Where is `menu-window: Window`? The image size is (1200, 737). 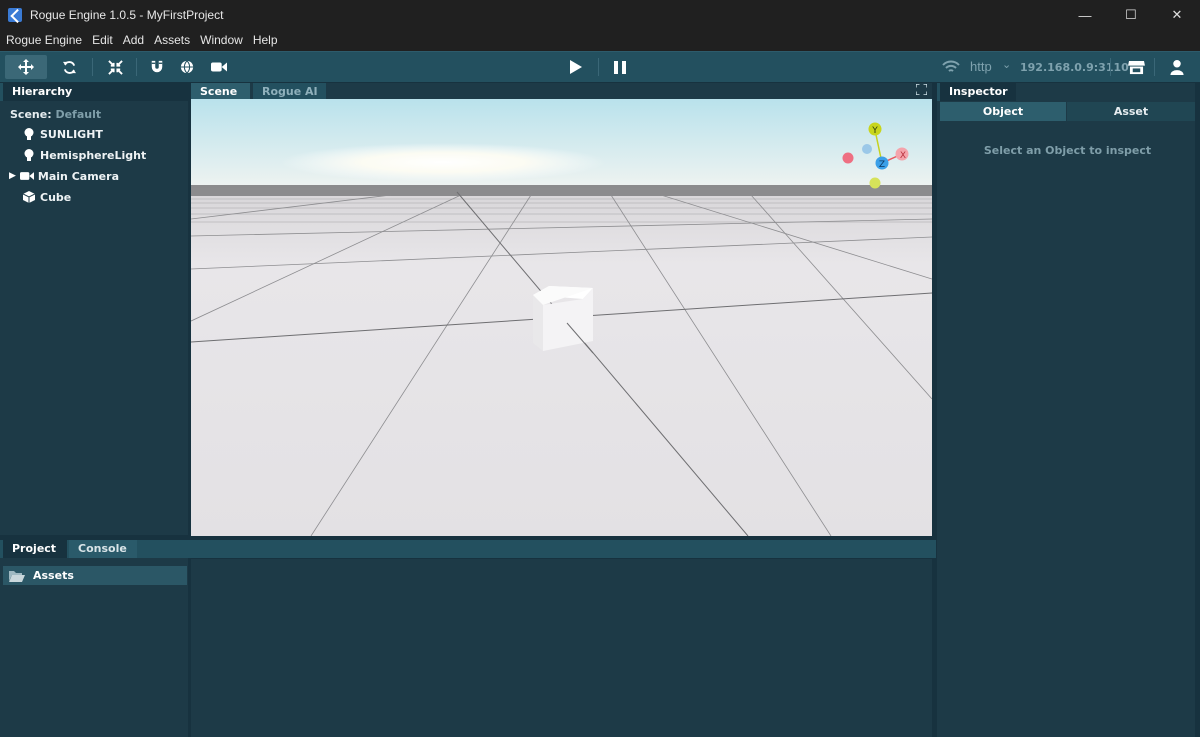
menu-window: Window is located at coordinates (221, 40).